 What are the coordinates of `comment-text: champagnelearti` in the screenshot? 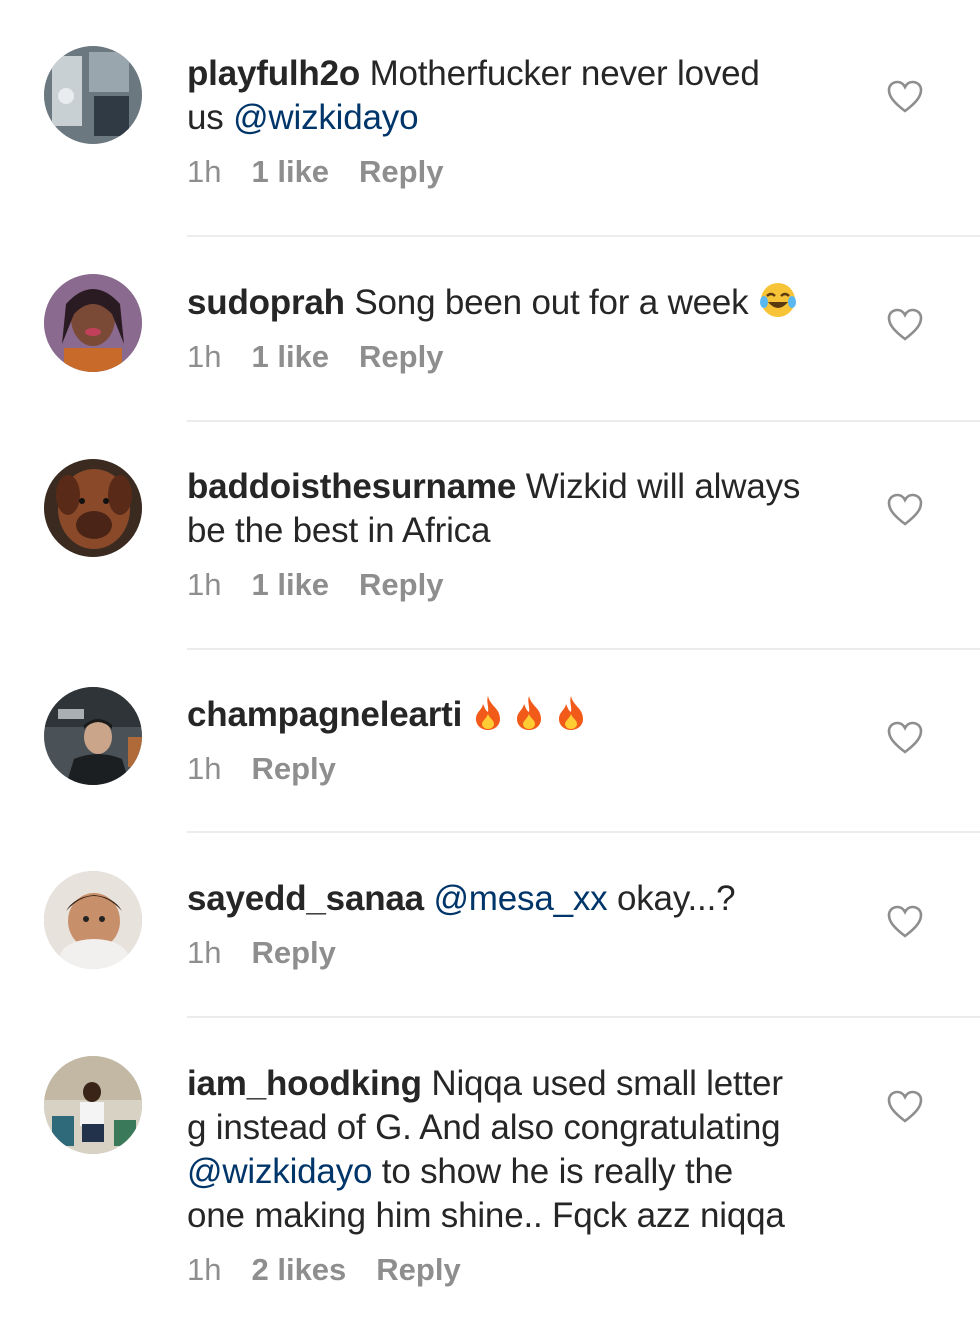 It's located at (518, 715).